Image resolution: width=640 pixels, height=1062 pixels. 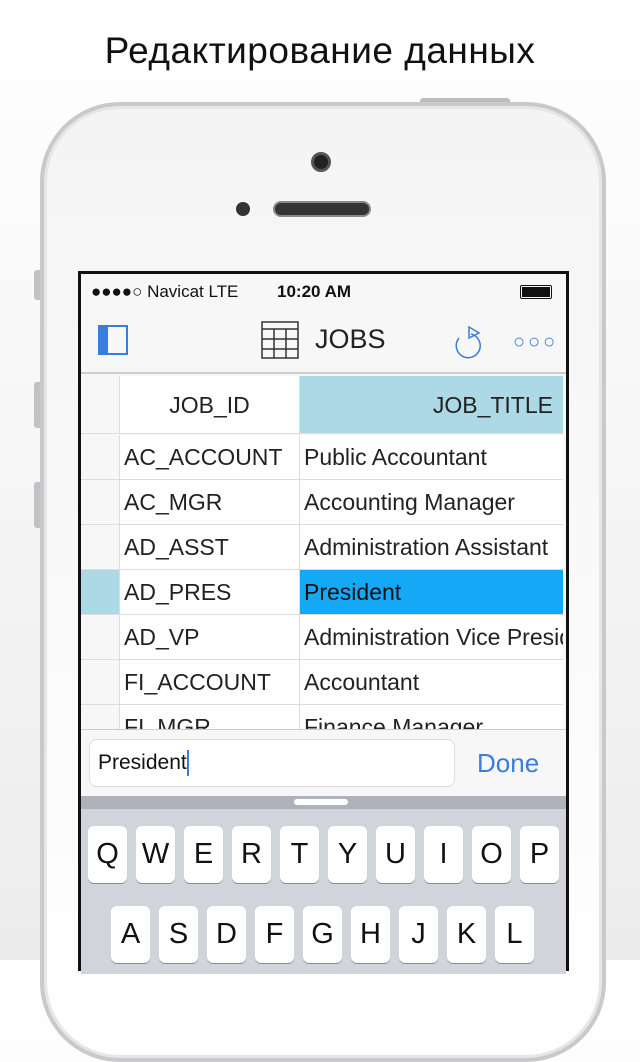 What do you see at coordinates (299, 854) in the screenshot?
I see `key-t: T` at bounding box center [299, 854].